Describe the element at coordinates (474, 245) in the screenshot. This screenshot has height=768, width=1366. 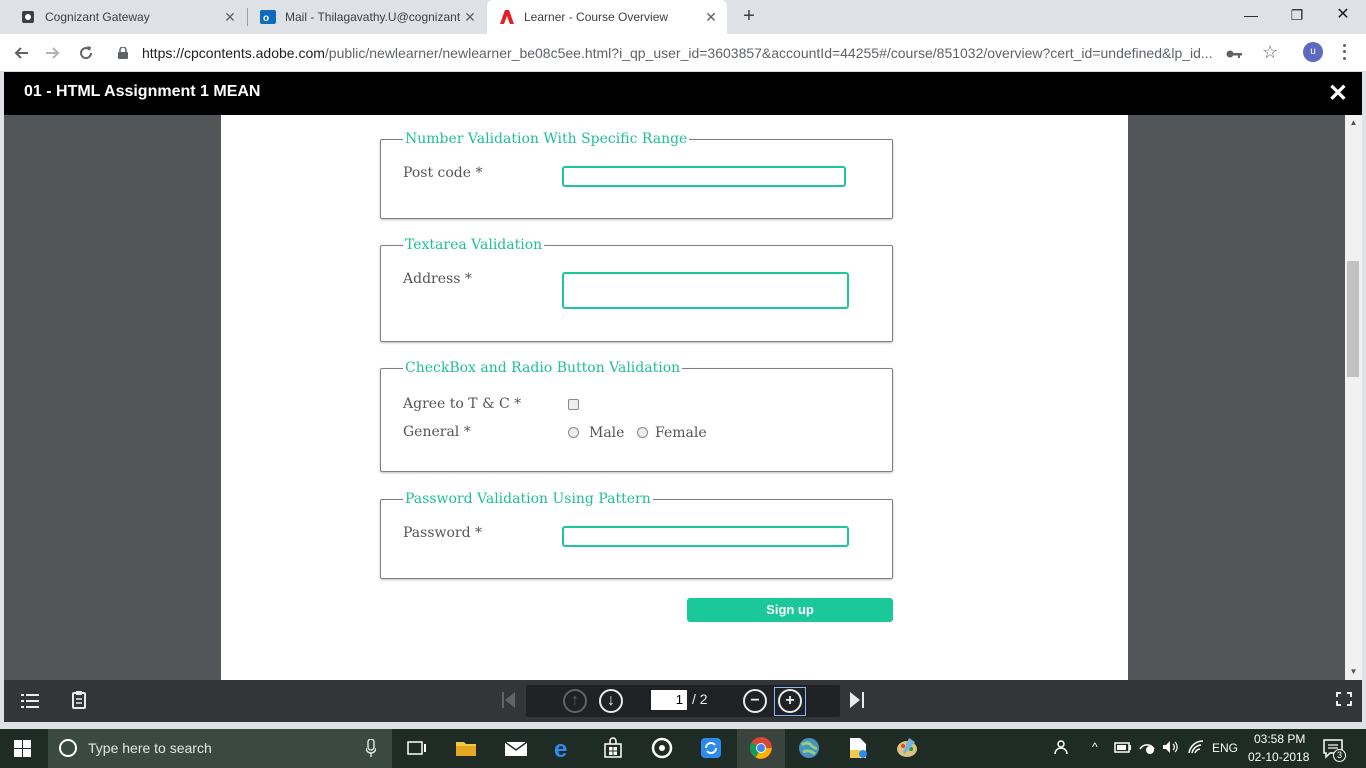
I see `textarea-validation-legend: Textarea Validation` at that location.